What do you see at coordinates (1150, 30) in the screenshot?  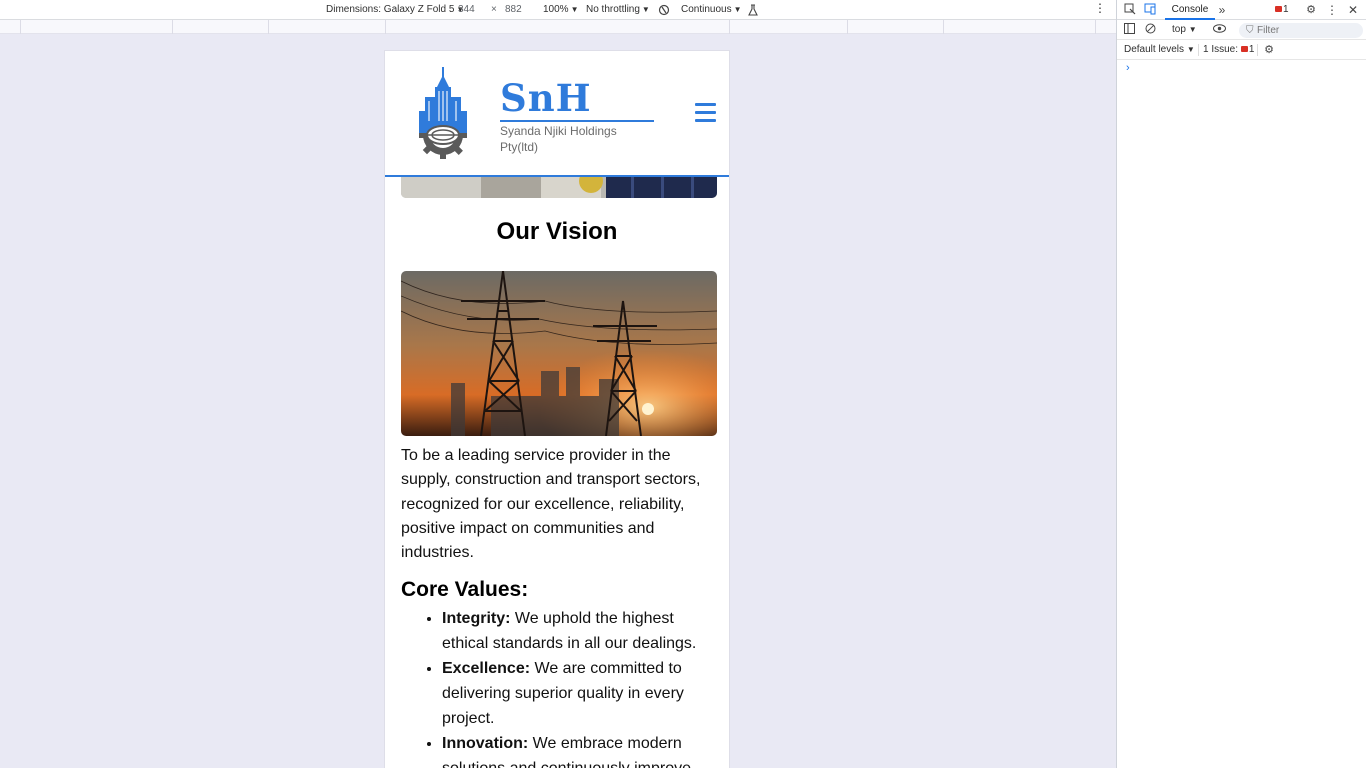 I see `clear-console-icon` at bounding box center [1150, 30].